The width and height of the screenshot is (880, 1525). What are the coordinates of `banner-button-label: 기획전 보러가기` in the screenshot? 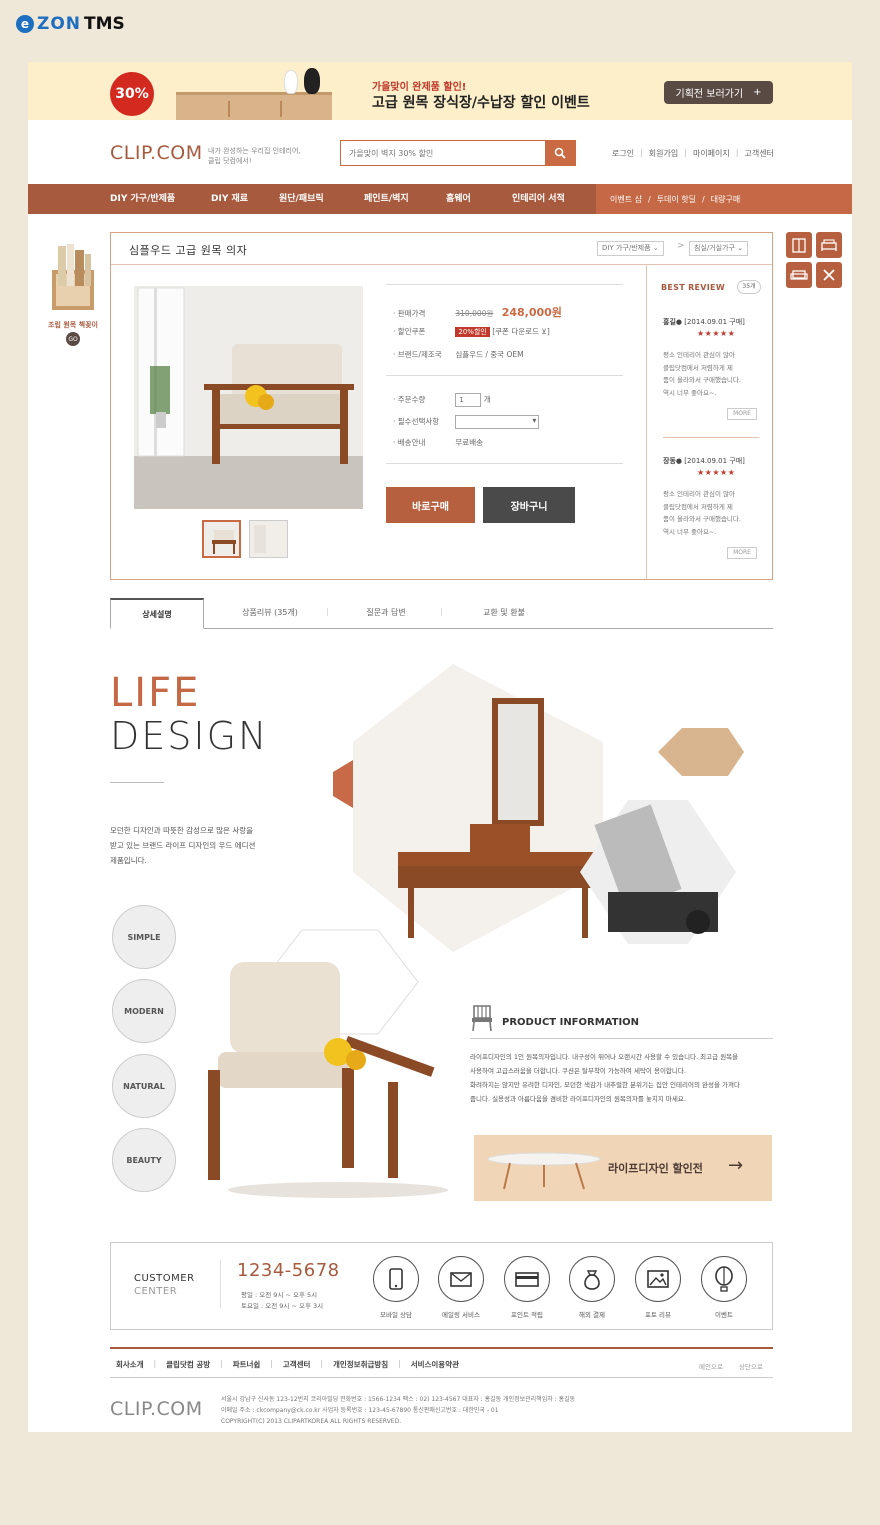 It's located at (709, 94).